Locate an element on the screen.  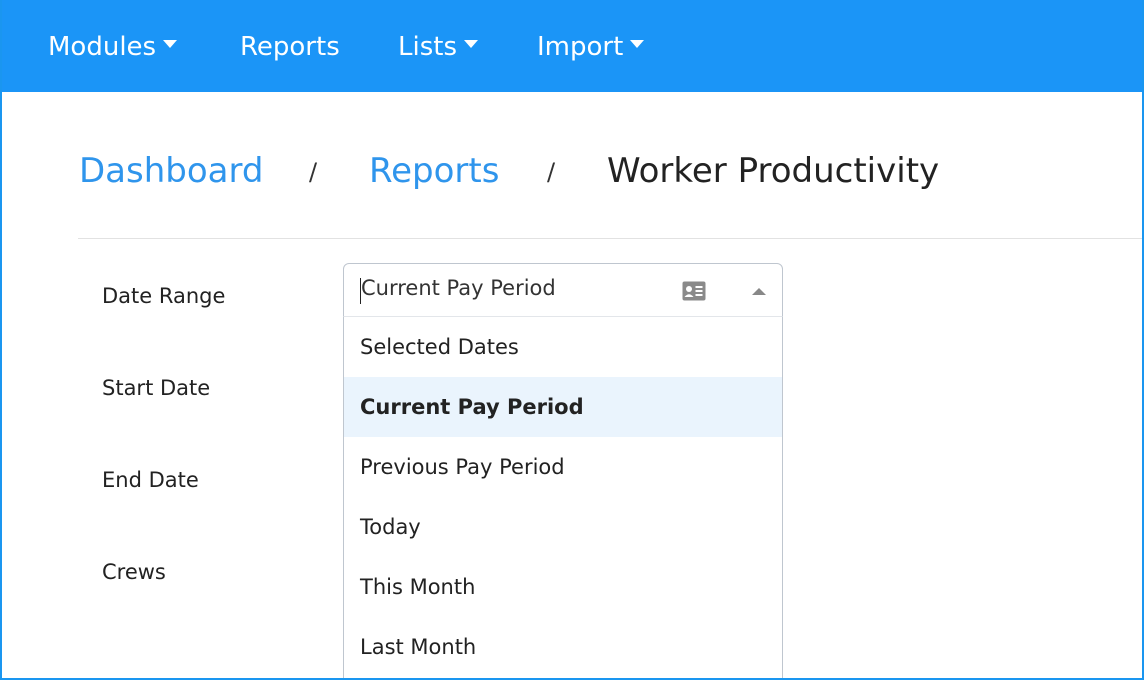
option-last-month: Last Month is located at coordinates (563, 647).